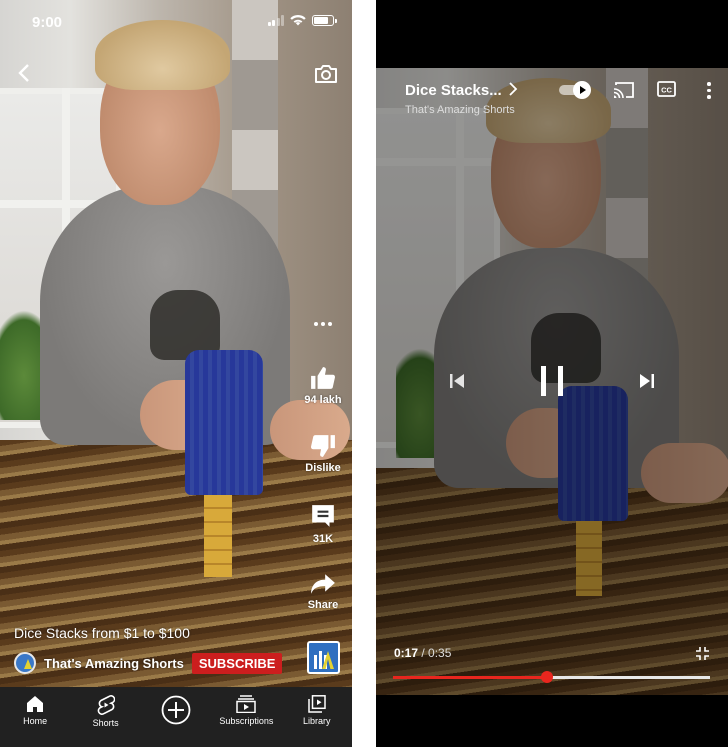  I want to click on status-bar: 9:00, so click(176, 22).